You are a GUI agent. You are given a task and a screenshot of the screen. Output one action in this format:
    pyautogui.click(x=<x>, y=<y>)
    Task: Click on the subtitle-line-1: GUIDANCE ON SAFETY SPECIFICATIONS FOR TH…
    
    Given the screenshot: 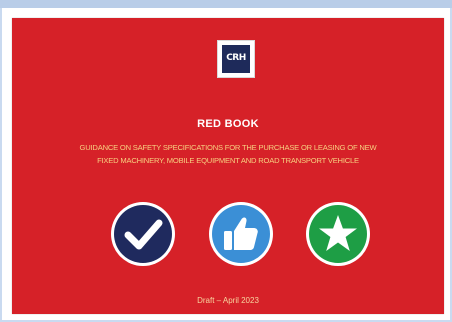 What is the action you would take?
    pyautogui.click(x=228, y=147)
    